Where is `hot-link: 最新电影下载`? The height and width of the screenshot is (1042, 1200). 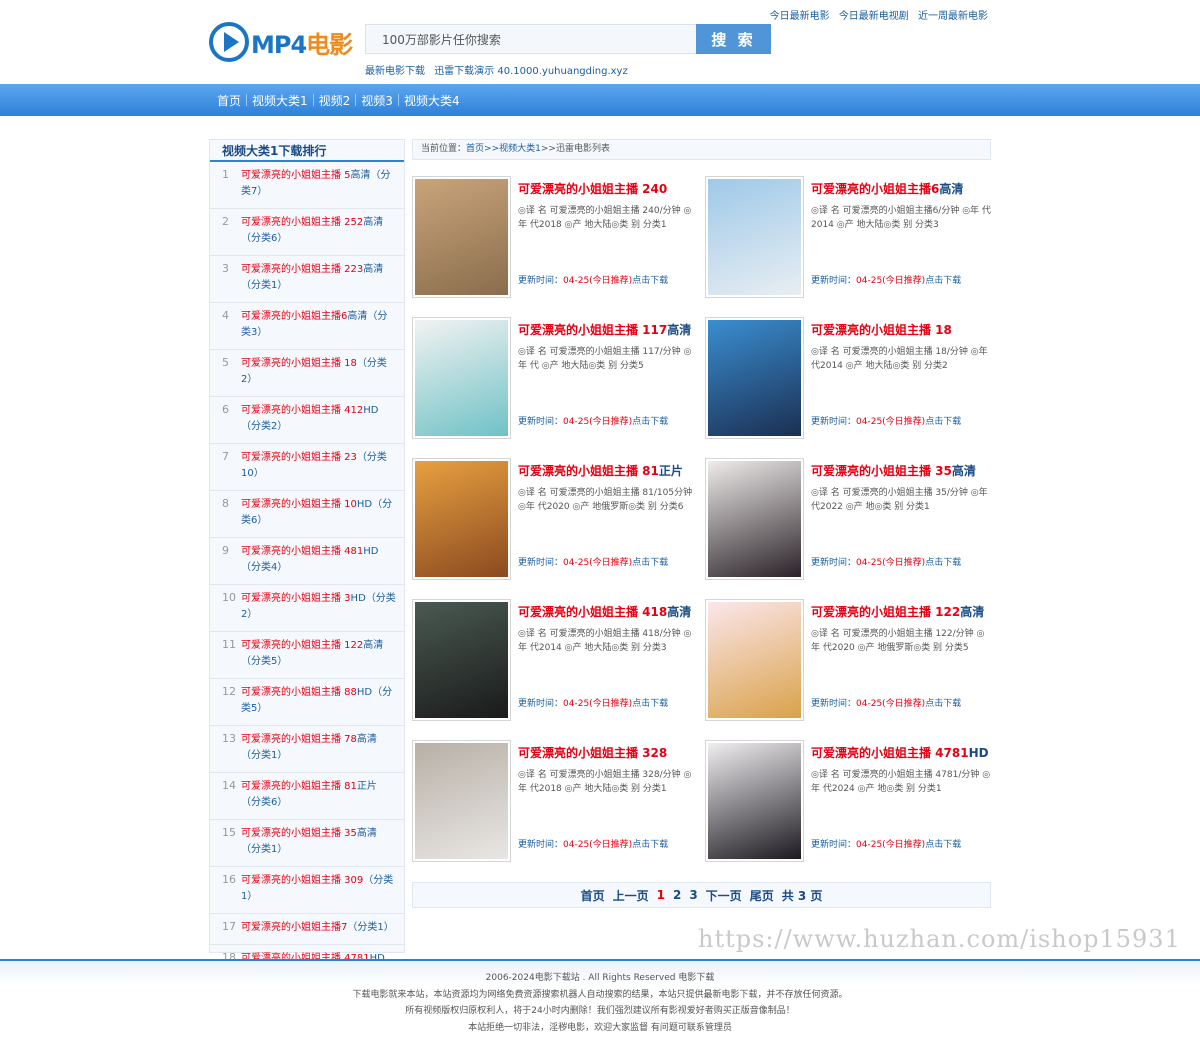
hot-link: 最新电影下载 is located at coordinates (395, 71).